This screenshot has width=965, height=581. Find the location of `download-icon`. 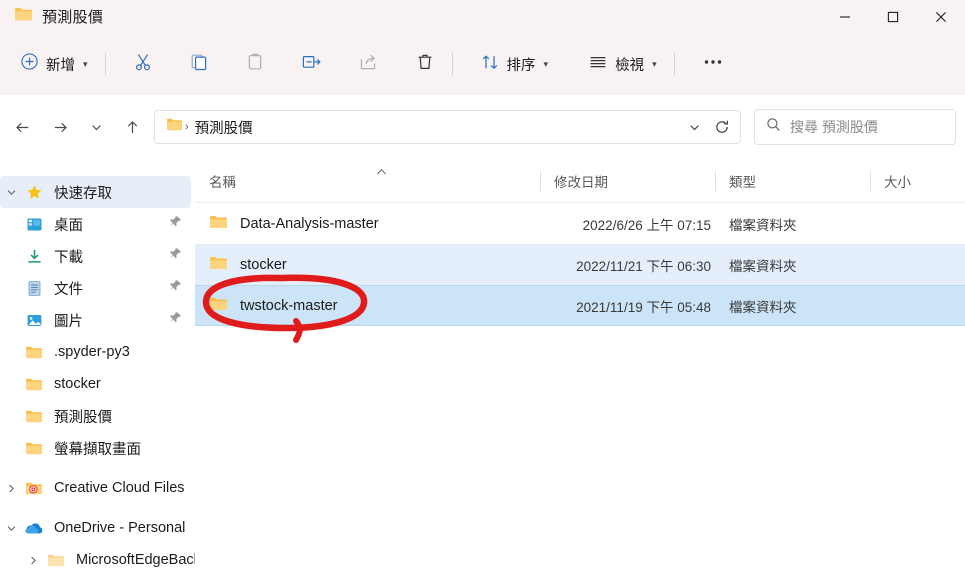

download-icon is located at coordinates (34, 256).